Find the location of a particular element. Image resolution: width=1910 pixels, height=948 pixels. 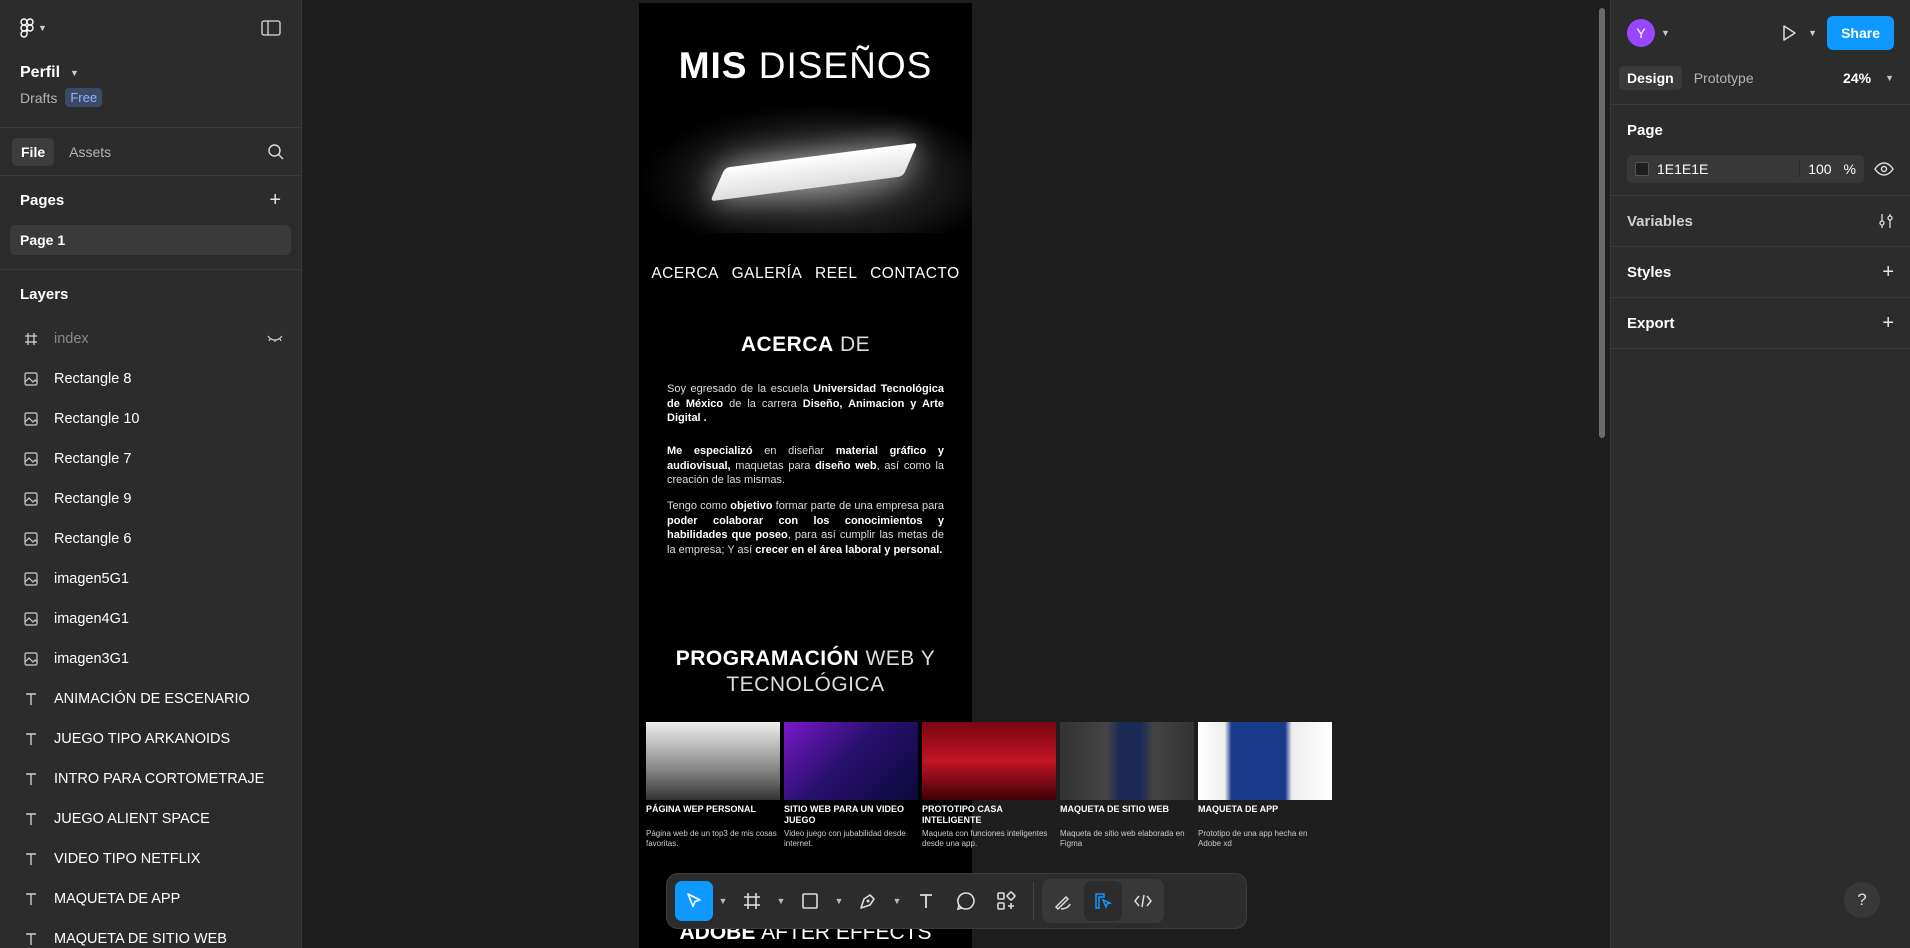

text-icon is located at coordinates (31, 699).